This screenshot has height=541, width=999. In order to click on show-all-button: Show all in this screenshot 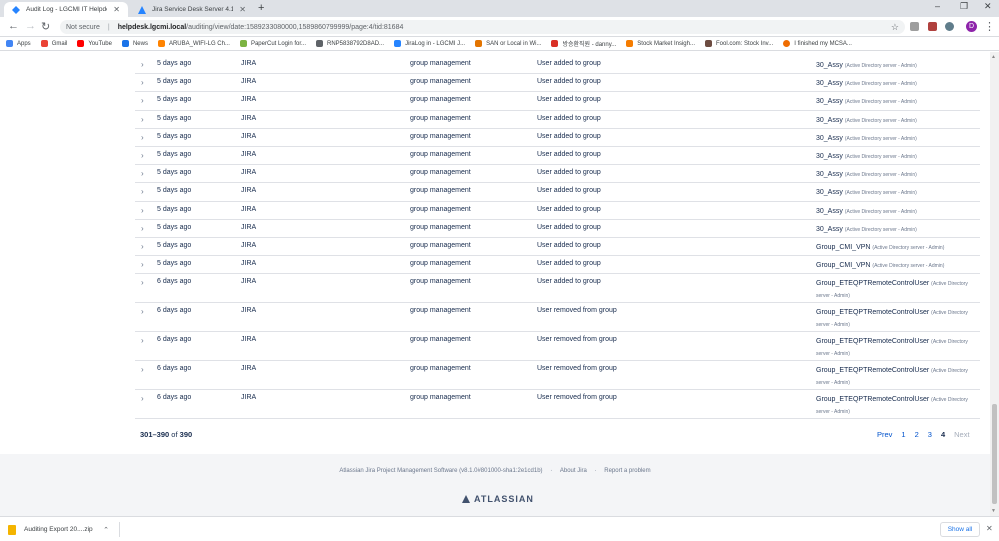, I will do `click(960, 529)`.